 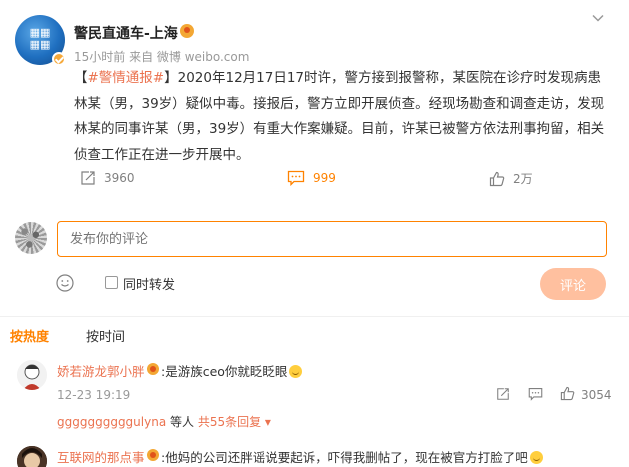 I want to click on repost-checkbox-label: 同时转发, so click(x=149, y=283).